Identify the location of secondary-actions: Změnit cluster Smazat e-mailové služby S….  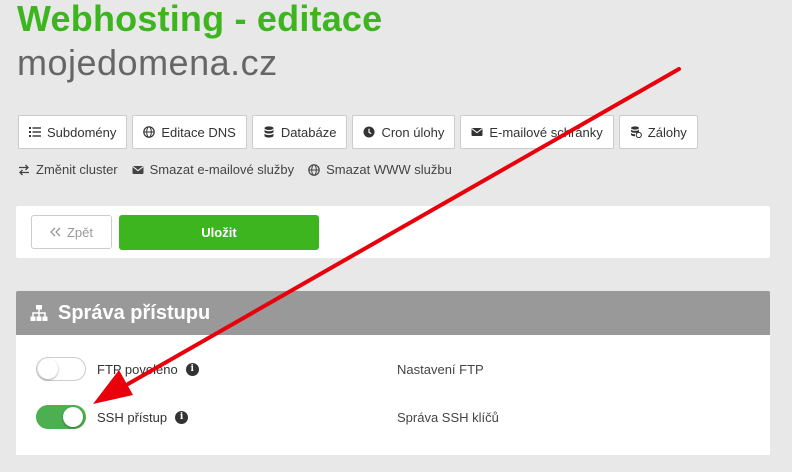
(235, 169).